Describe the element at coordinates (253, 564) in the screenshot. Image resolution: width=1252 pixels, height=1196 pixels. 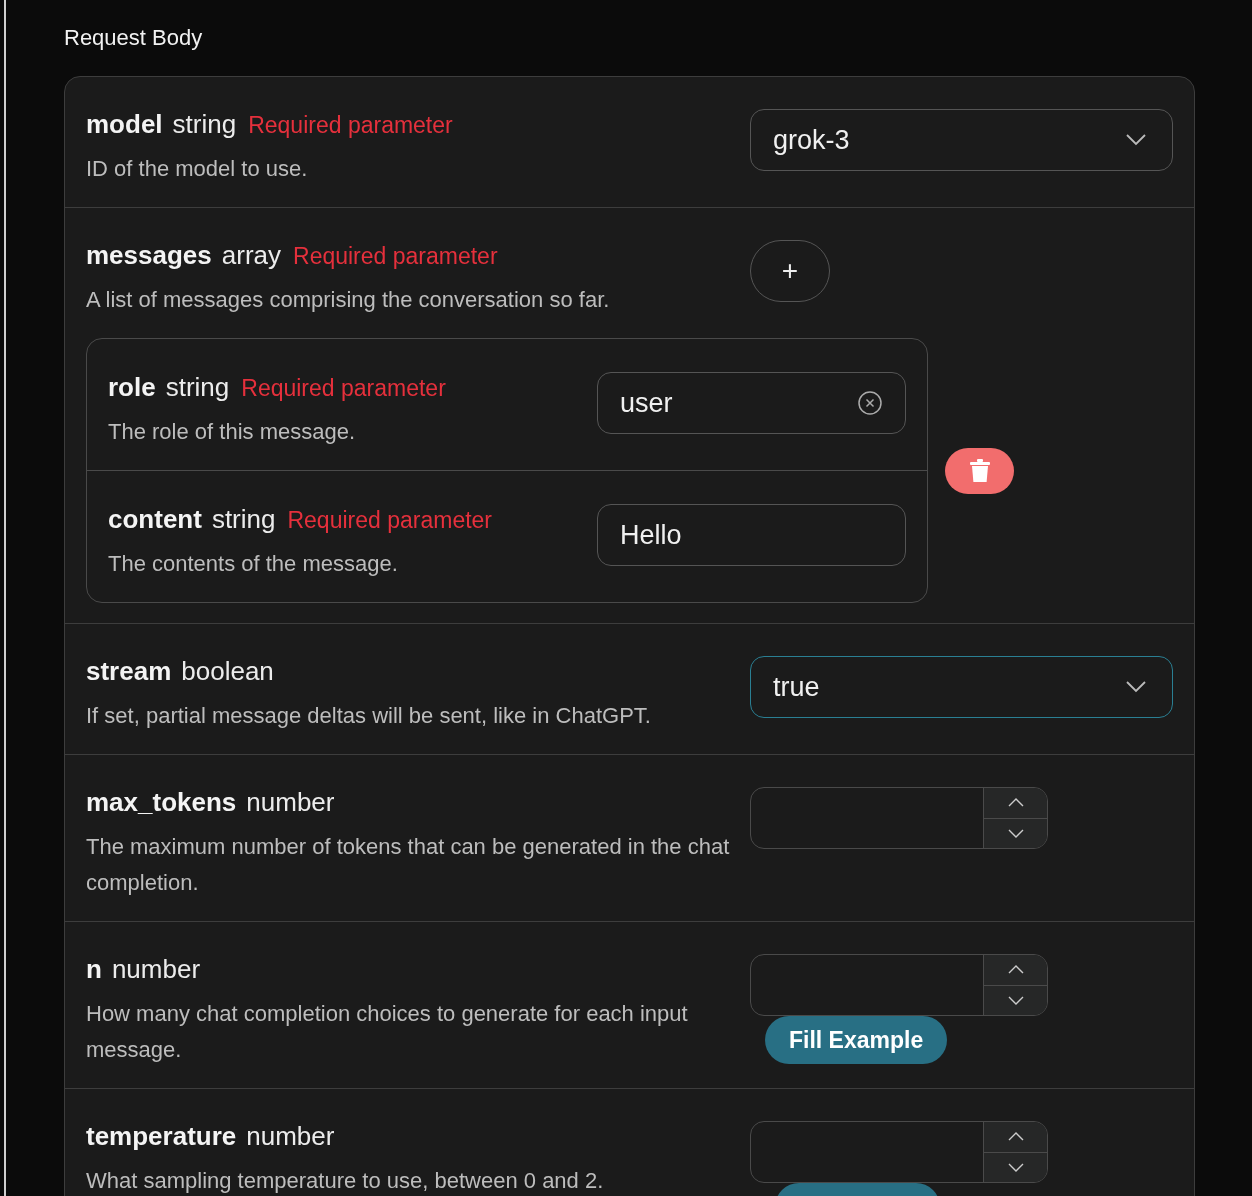
I see `parameter-description: The contents of the message.` at that location.